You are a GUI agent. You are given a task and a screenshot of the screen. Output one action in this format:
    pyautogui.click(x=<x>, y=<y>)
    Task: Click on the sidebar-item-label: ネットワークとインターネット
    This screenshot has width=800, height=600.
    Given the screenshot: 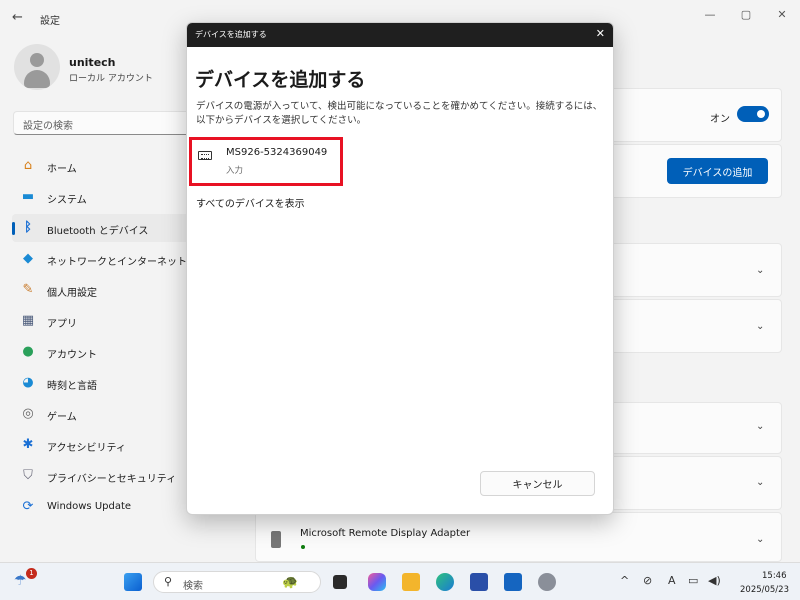 What is the action you would take?
    pyautogui.click(x=117, y=262)
    